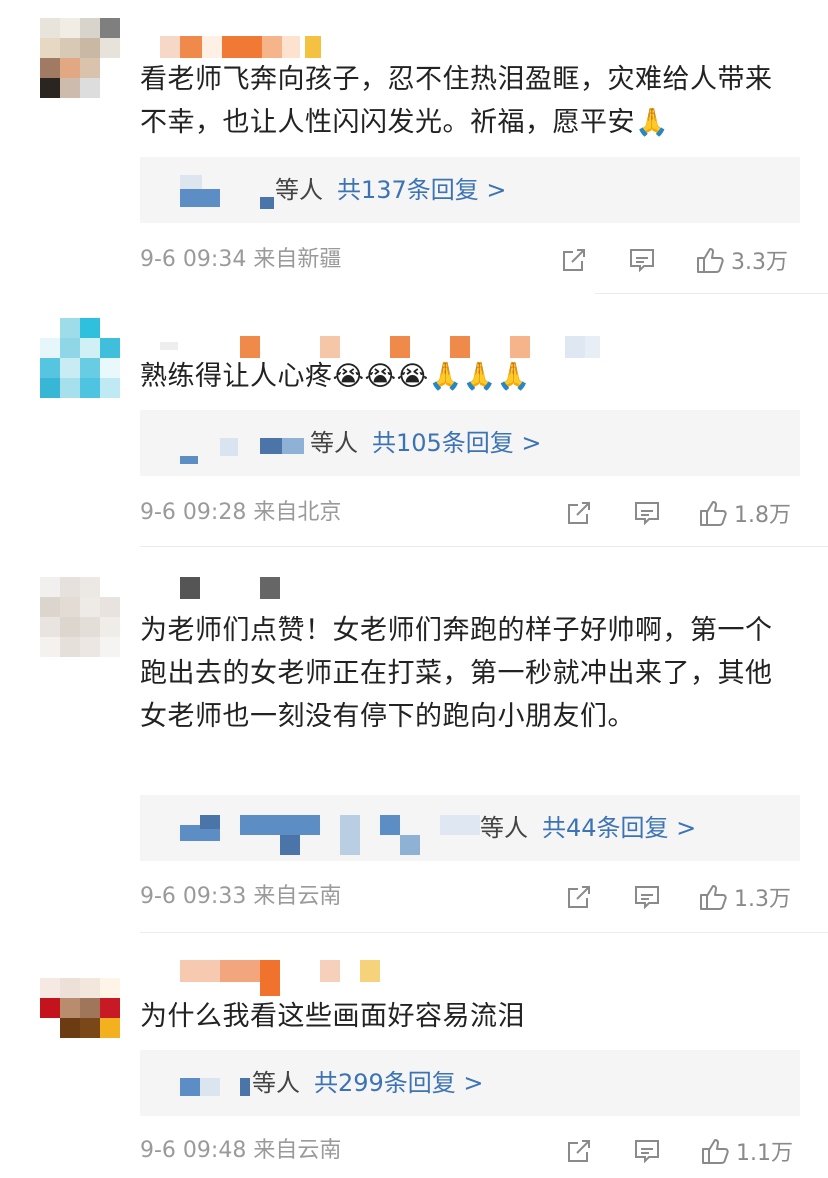 Image resolution: width=828 pixels, height=1178 pixels. I want to click on comment-meta: 9-6 09:34 来自新疆 3.3万, so click(470, 260).